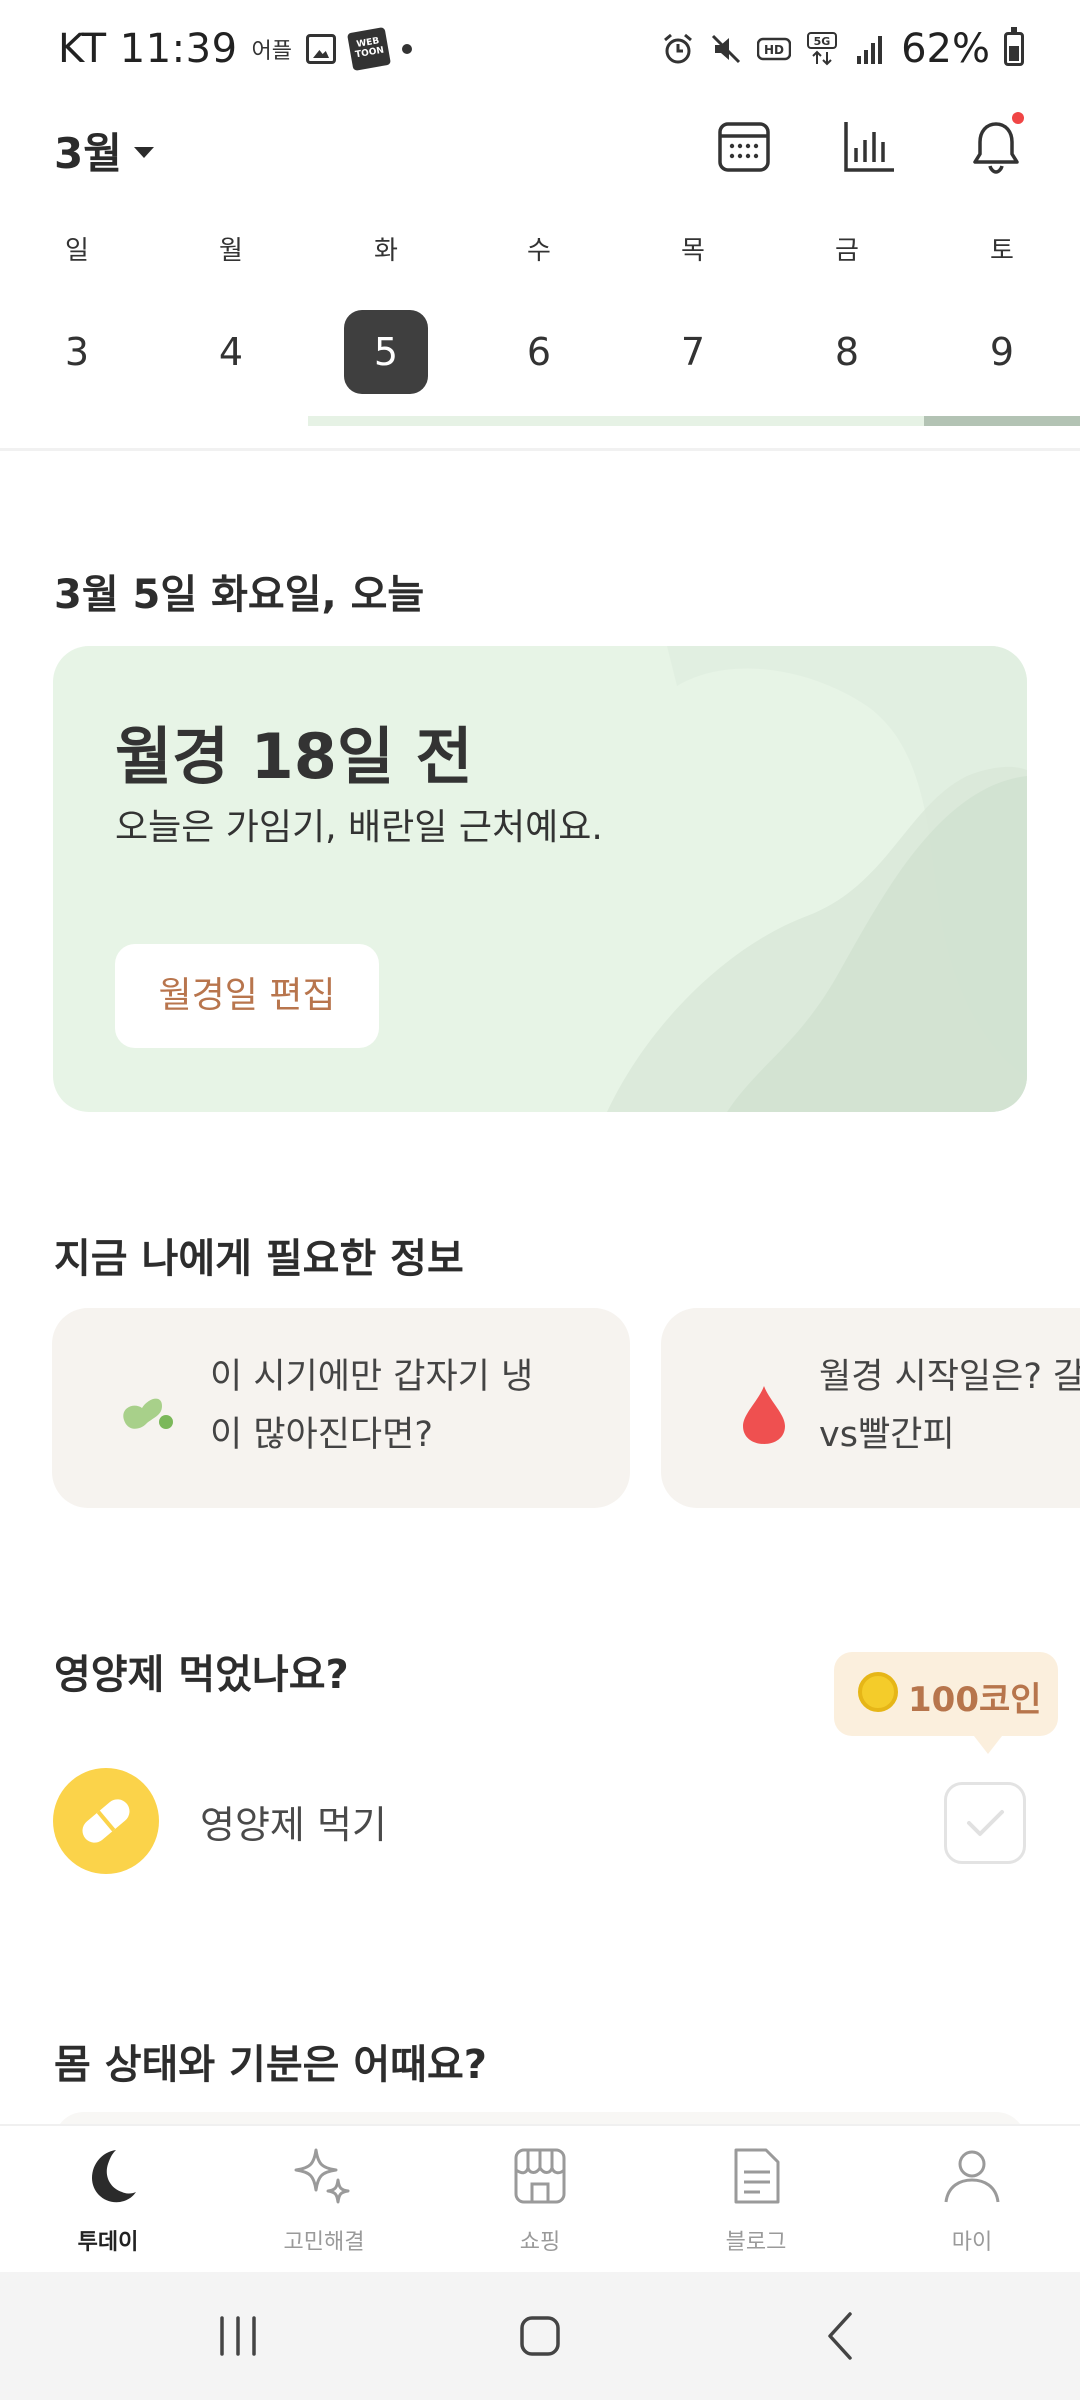  I want to click on info-card: 이 시기에만 갑자기 냉 이 많아진다면?, so click(341, 1408).